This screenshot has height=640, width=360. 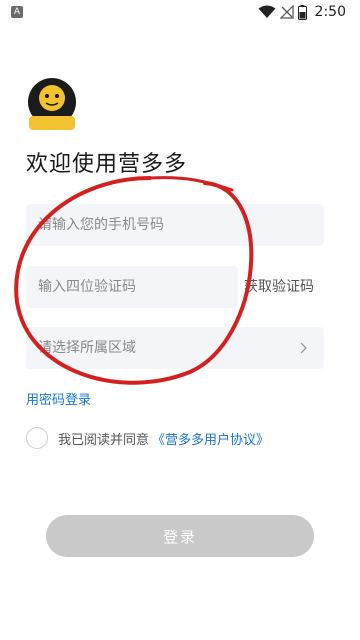 What do you see at coordinates (175, 348) in the screenshot?
I see `region-select: 请选择所属区域` at bounding box center [175, 348].